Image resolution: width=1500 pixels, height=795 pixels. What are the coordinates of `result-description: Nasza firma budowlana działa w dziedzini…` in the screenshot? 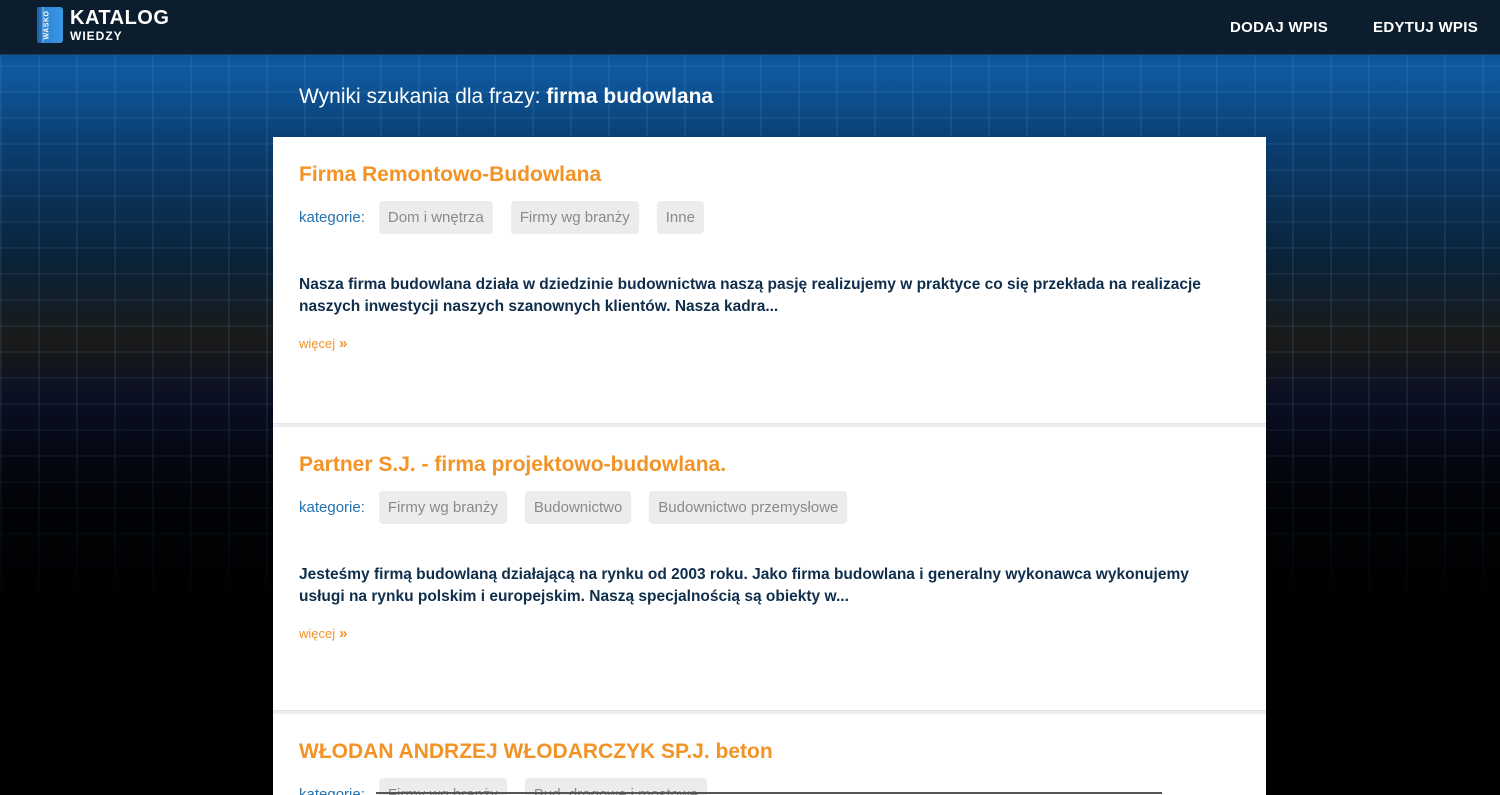 It's located at (750, 295).